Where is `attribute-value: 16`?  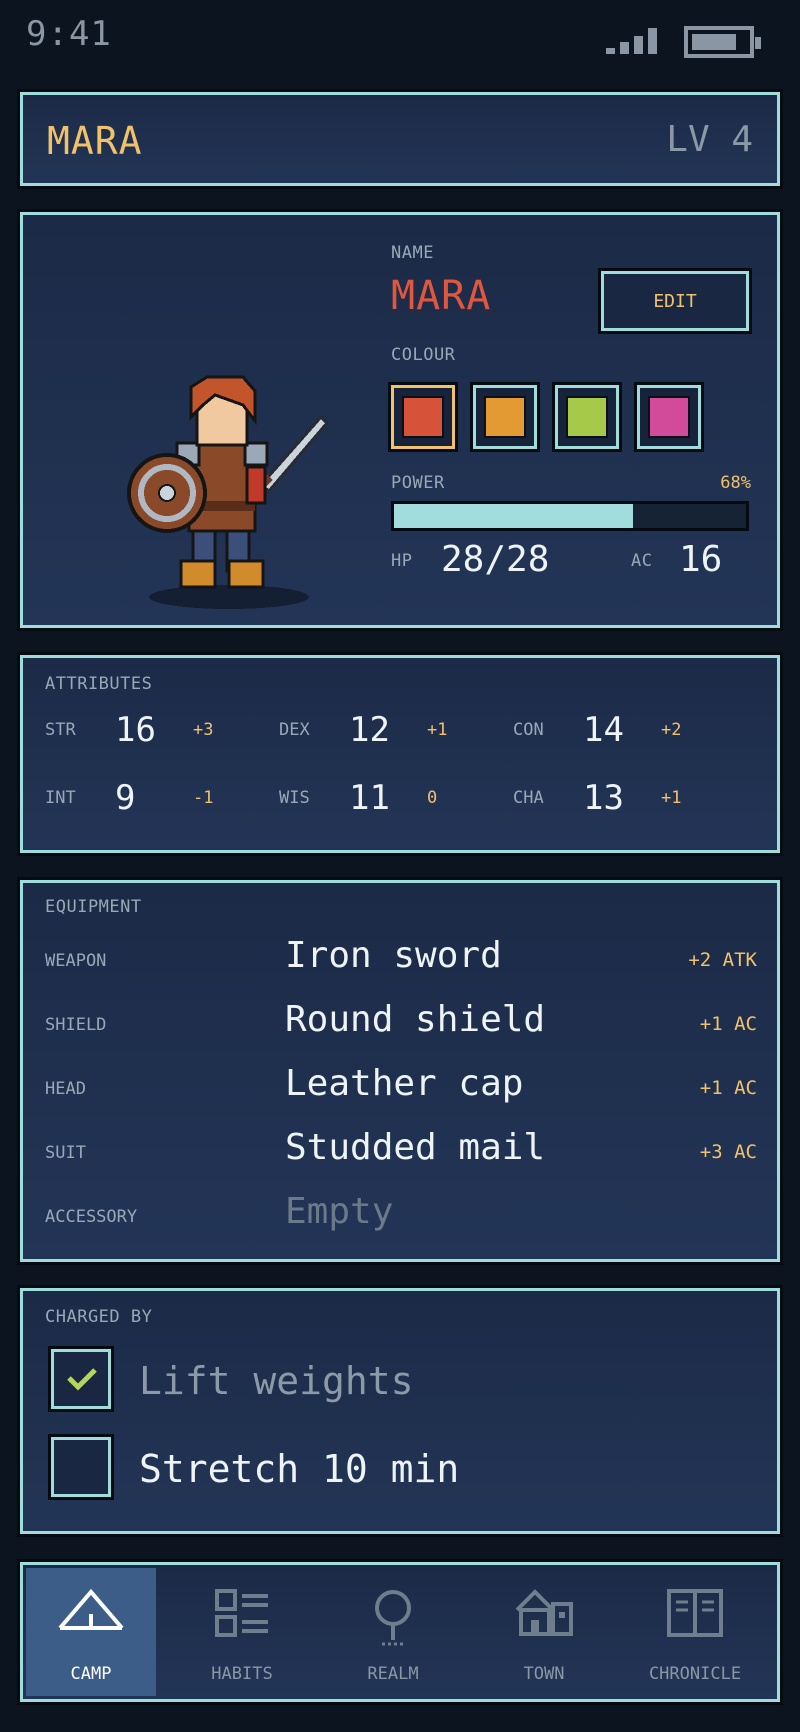
attribute-value: 16 is located at coordinates (135, 730).